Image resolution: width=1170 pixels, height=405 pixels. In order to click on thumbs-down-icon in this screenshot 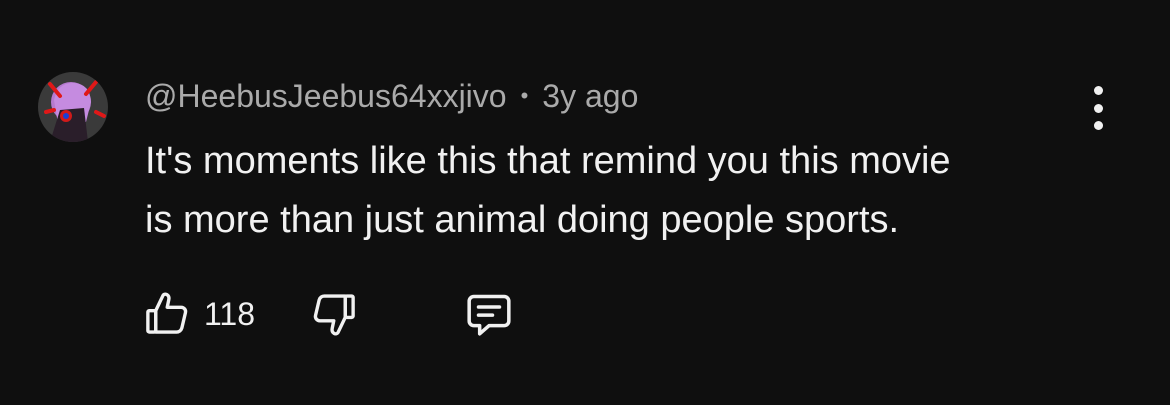, I will do `click(334, 315)`.